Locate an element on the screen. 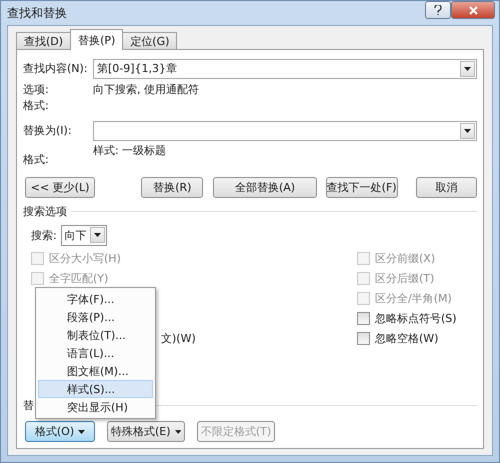  format-button: 格式(O) is located at coordinates (60, 431).